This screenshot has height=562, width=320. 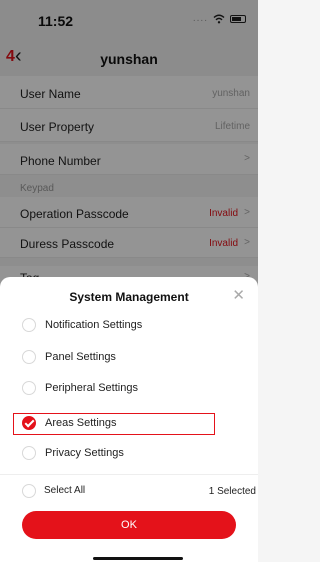 What do you see at coordinates (134, 424) in the screenshot?
I see `option-areas-settings: Areas Settings` at bounding box center [134, 424].